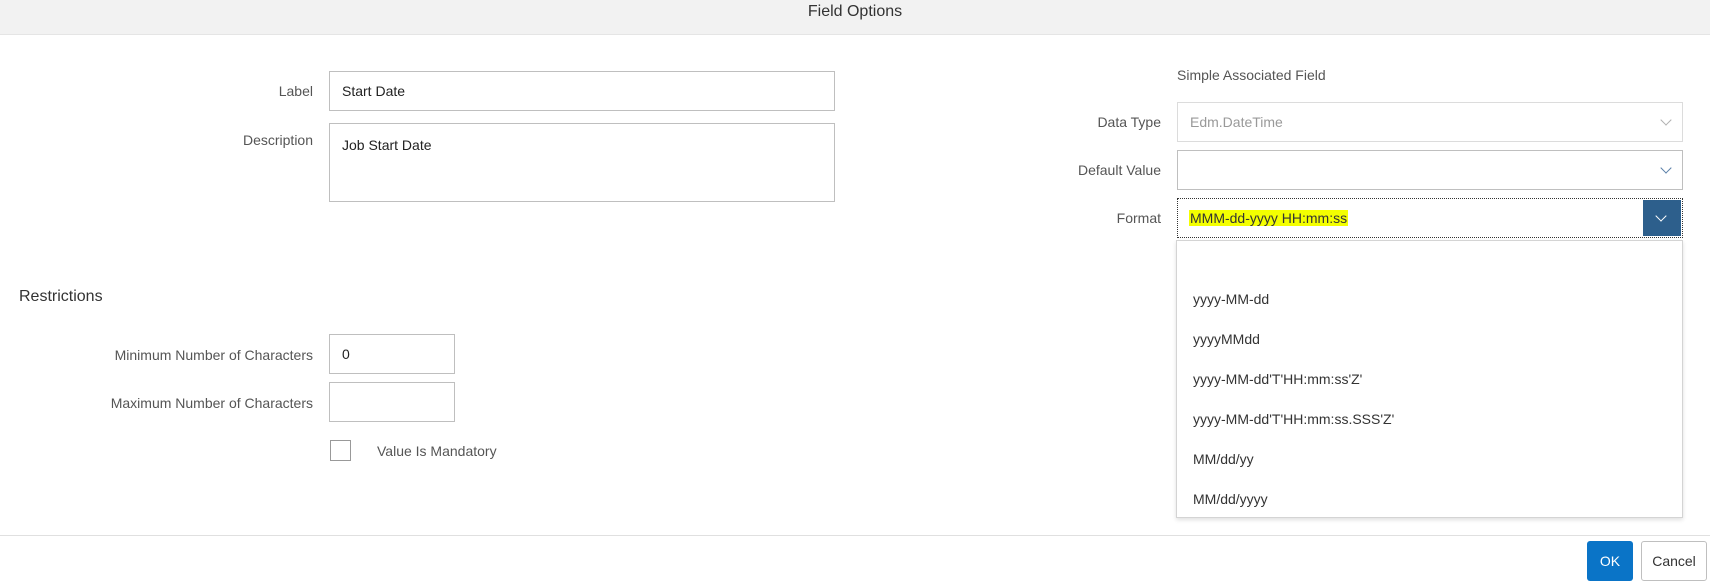 Image resolution: width=1710 pixels, height=583 pixels. What do you see at coordinates (295, 91) in the screenshot?
I see `label-caption: Label` at bounding box center [295, 91].